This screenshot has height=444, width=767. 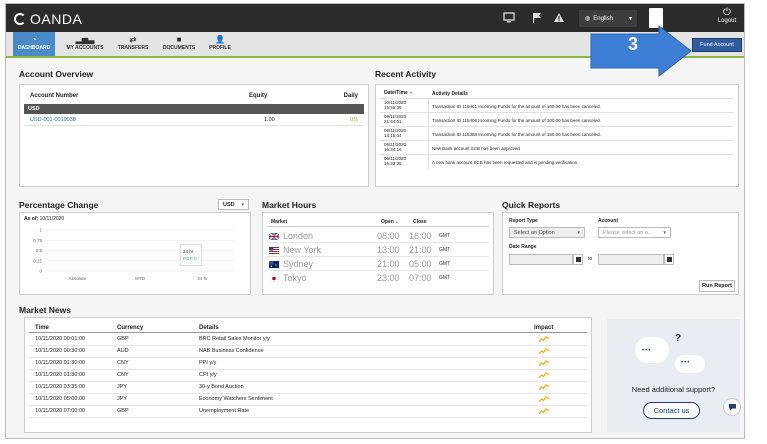 I want to click on news-time: 10/11/2020 05:00:00, so click(x=60, y=399).